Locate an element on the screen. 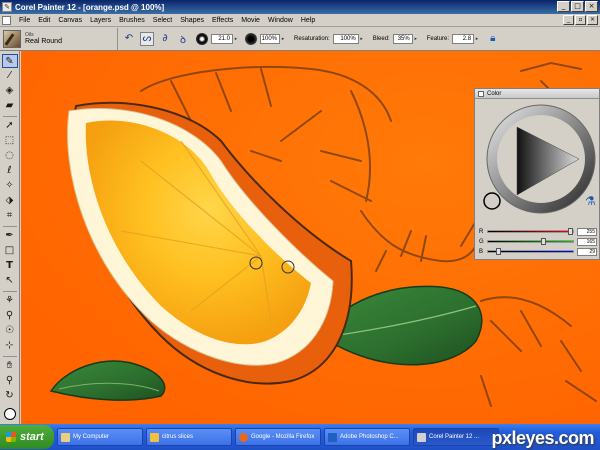 The image size is (600, 450). menu-select: Select is located at coordinates (162, 20).